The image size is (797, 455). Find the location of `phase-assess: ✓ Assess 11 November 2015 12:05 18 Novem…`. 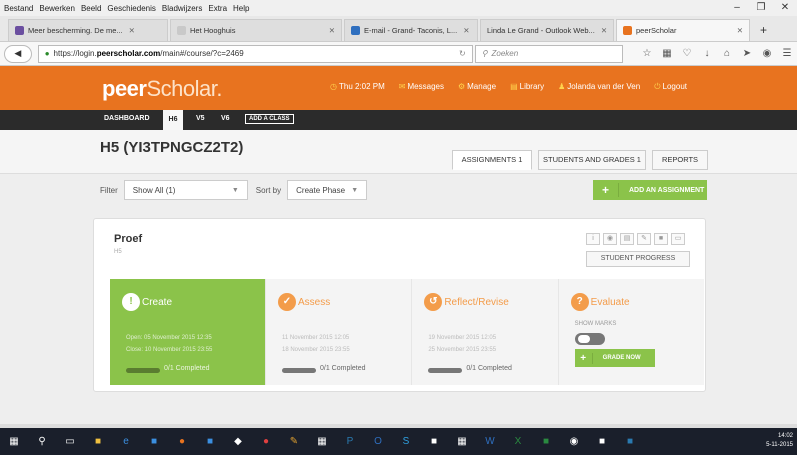

phase-assess: ✓ Assess 11 November 2015 12:05 18 Novem… is located at coordinates (339, 332).